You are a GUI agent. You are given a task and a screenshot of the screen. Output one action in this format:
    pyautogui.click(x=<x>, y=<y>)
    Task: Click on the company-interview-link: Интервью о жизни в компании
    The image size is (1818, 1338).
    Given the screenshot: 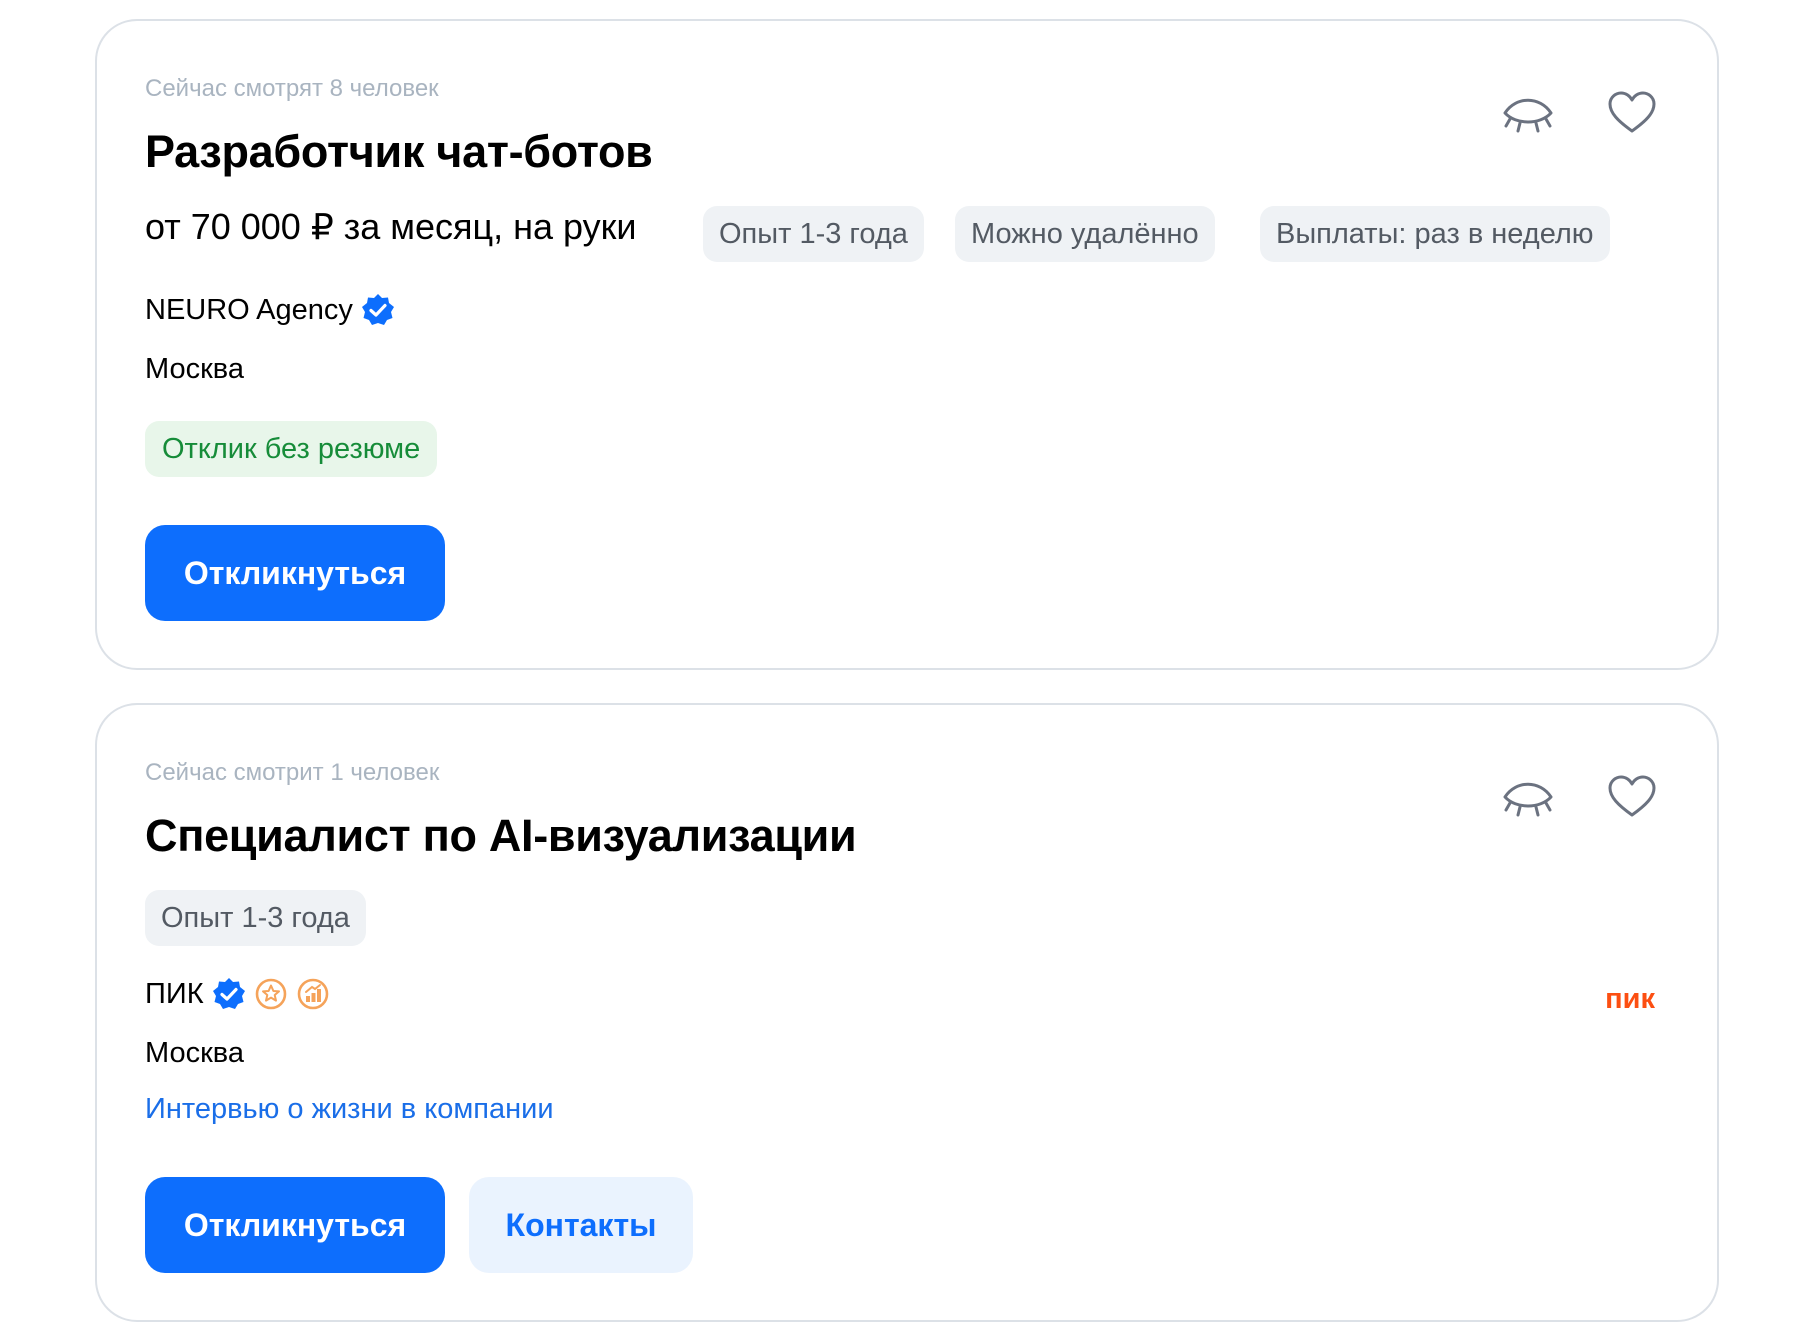 What is the action you would take?
    pyautogui.click(x=349, y=1109)
    